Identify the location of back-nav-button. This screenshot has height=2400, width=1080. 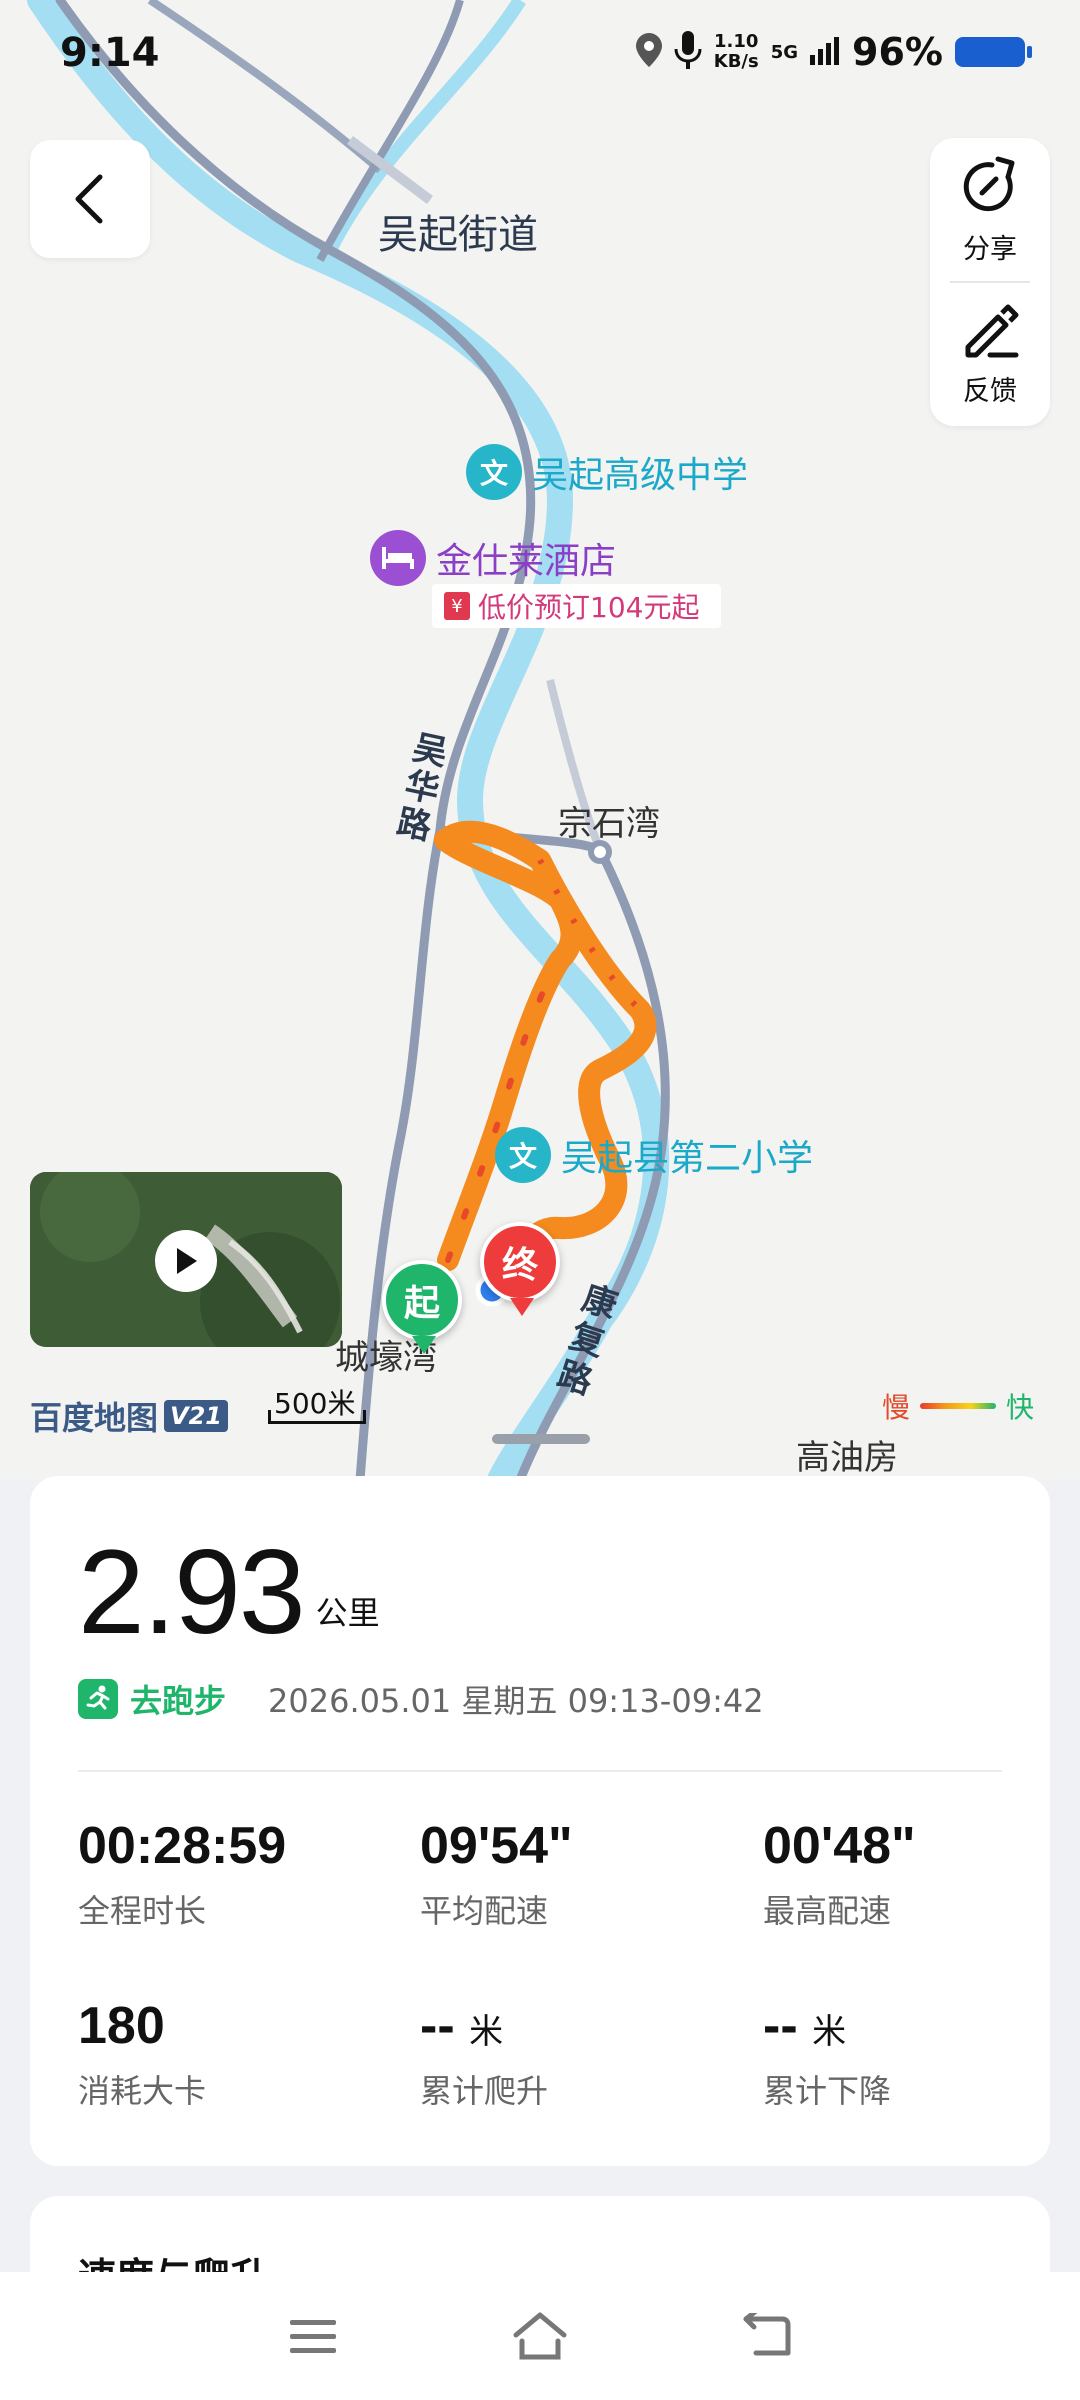
(767, 2336).